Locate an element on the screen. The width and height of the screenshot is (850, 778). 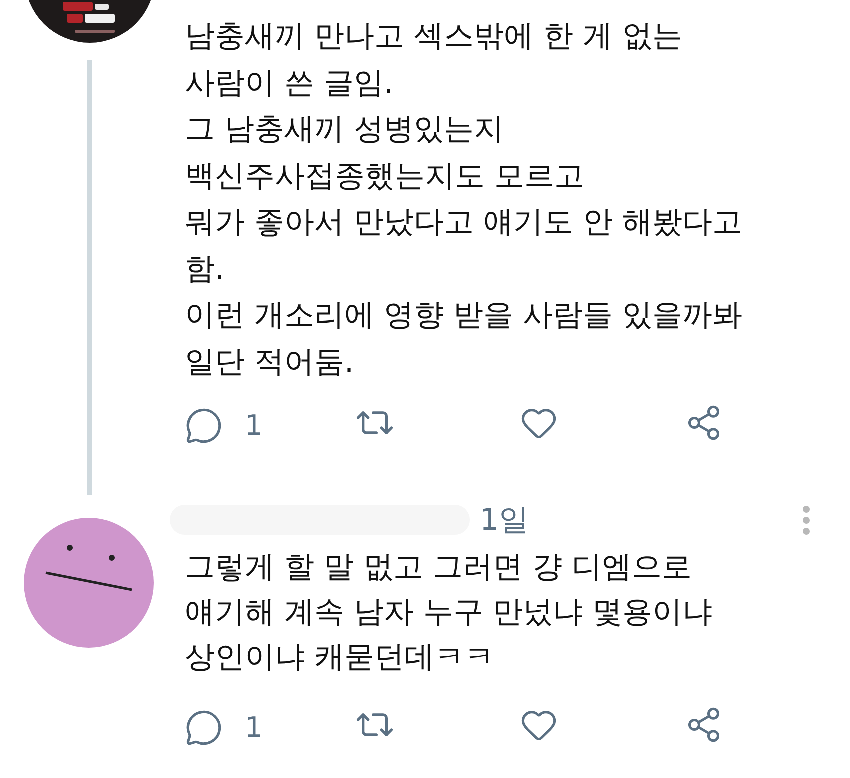
tweet-text-line: 상인이냐 캐묻던데ㅋㅋ is located at coordinates (340, 658).